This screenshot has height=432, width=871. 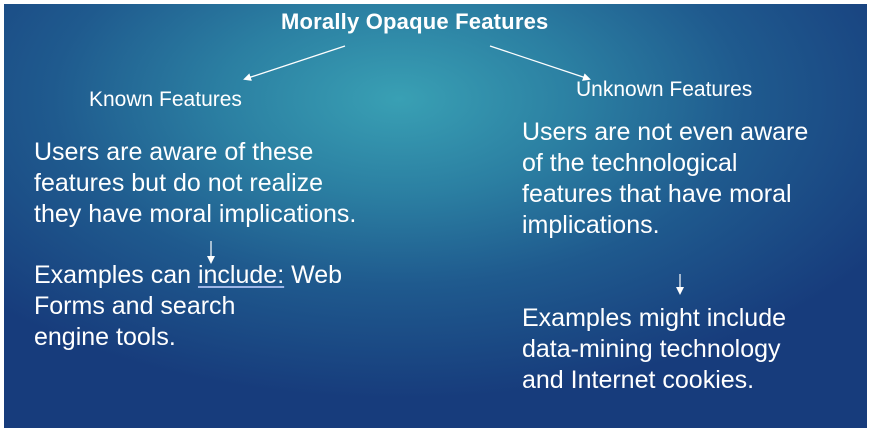 I want to click on examples-line: Forms and search, so click(x=135, y=306).